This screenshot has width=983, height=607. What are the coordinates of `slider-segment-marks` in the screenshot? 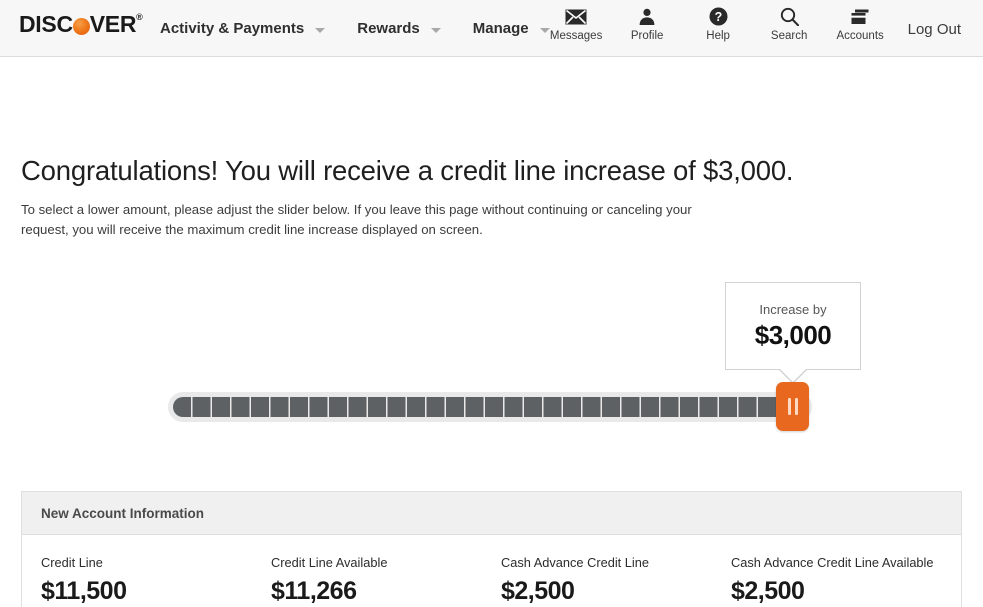 It's located at (480, 407).